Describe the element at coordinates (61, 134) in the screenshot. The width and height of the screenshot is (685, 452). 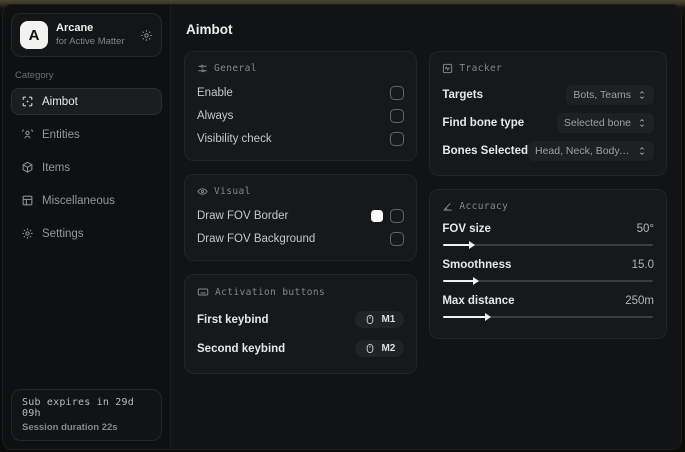
I see `sidebar-item-label: Entities` at that location.